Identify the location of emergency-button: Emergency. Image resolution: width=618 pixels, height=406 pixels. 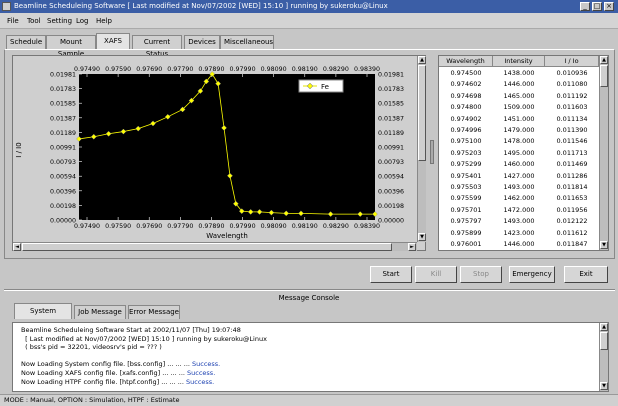
(532, 274).